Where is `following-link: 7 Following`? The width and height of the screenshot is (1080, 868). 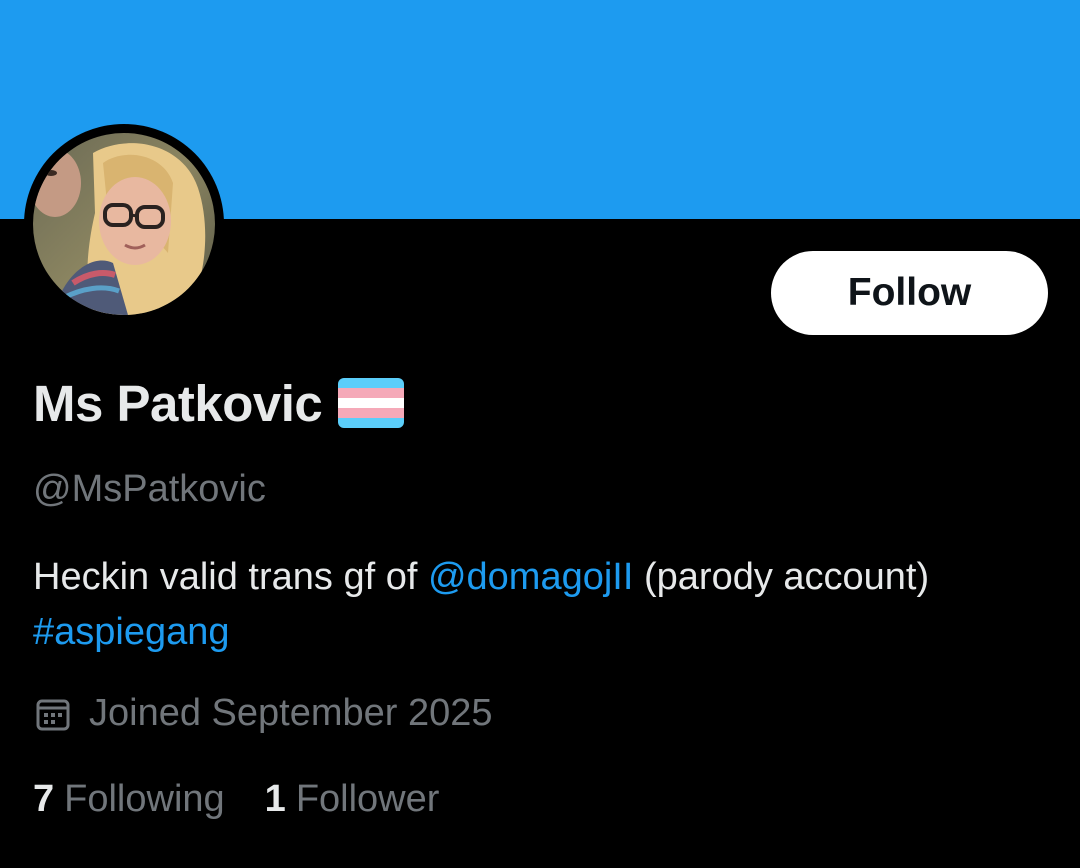 following-link: 7 Following is located at coordinates (129, 799).